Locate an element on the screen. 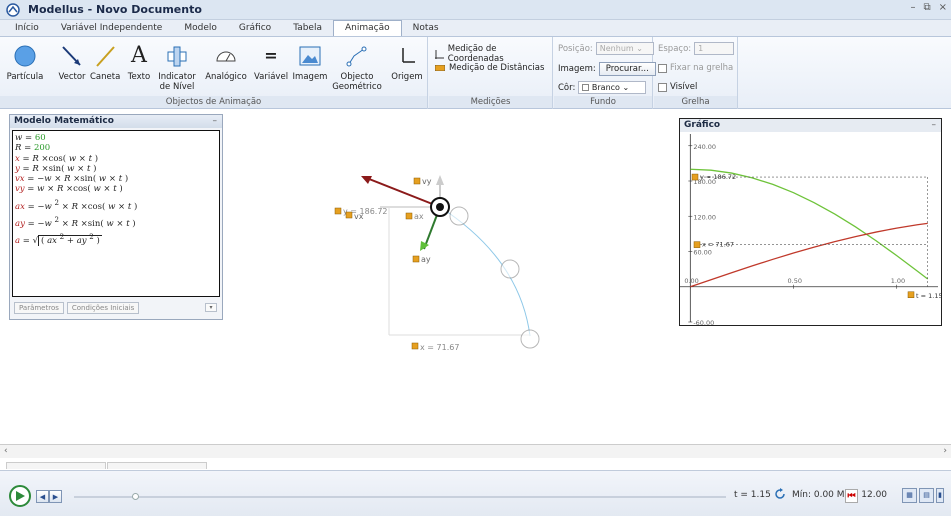 This screenshot has height=516, width=951. vector-button: Vector is located at coordinates (72, 62).